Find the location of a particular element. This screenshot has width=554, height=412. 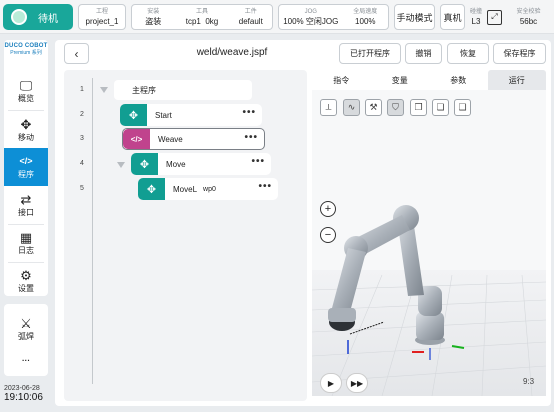

view-iso-icon: ⟂ is located at coordinates (328, 107).